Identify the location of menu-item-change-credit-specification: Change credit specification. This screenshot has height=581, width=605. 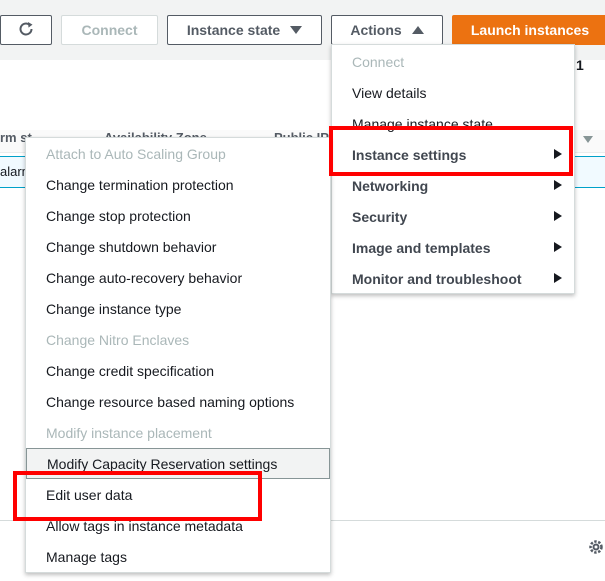
(178, 370).